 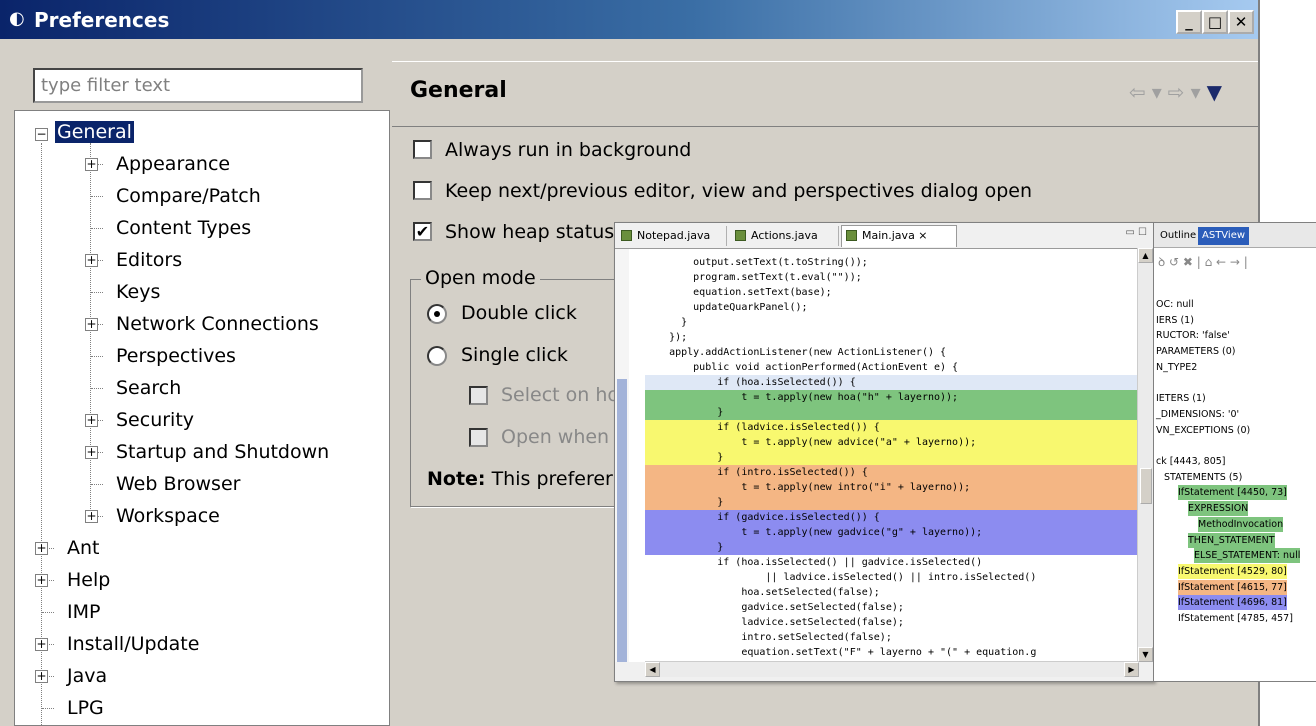 What do you see at coordinates (1191, 461) in the screenshot?
I see `ast-node: ck [4443, 805]` at bounding box center [1191, 461].